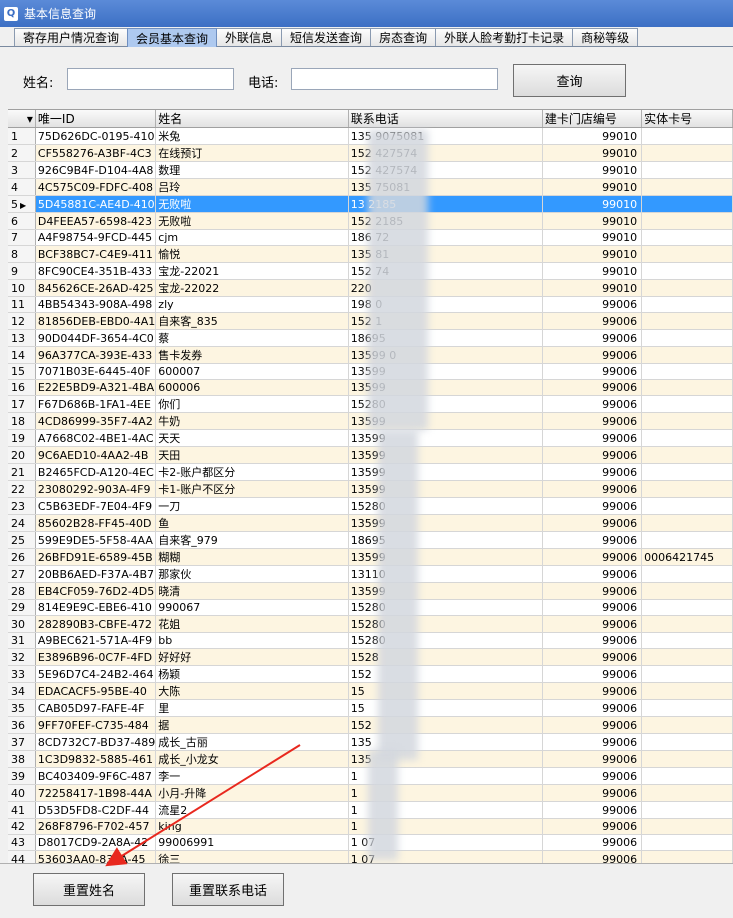 The width and height of the screenshot is (733, 918). Describe the element at coordinates (592, 119) in the screenshot. I see `column-header-store: 建卡门店编号` at that location.